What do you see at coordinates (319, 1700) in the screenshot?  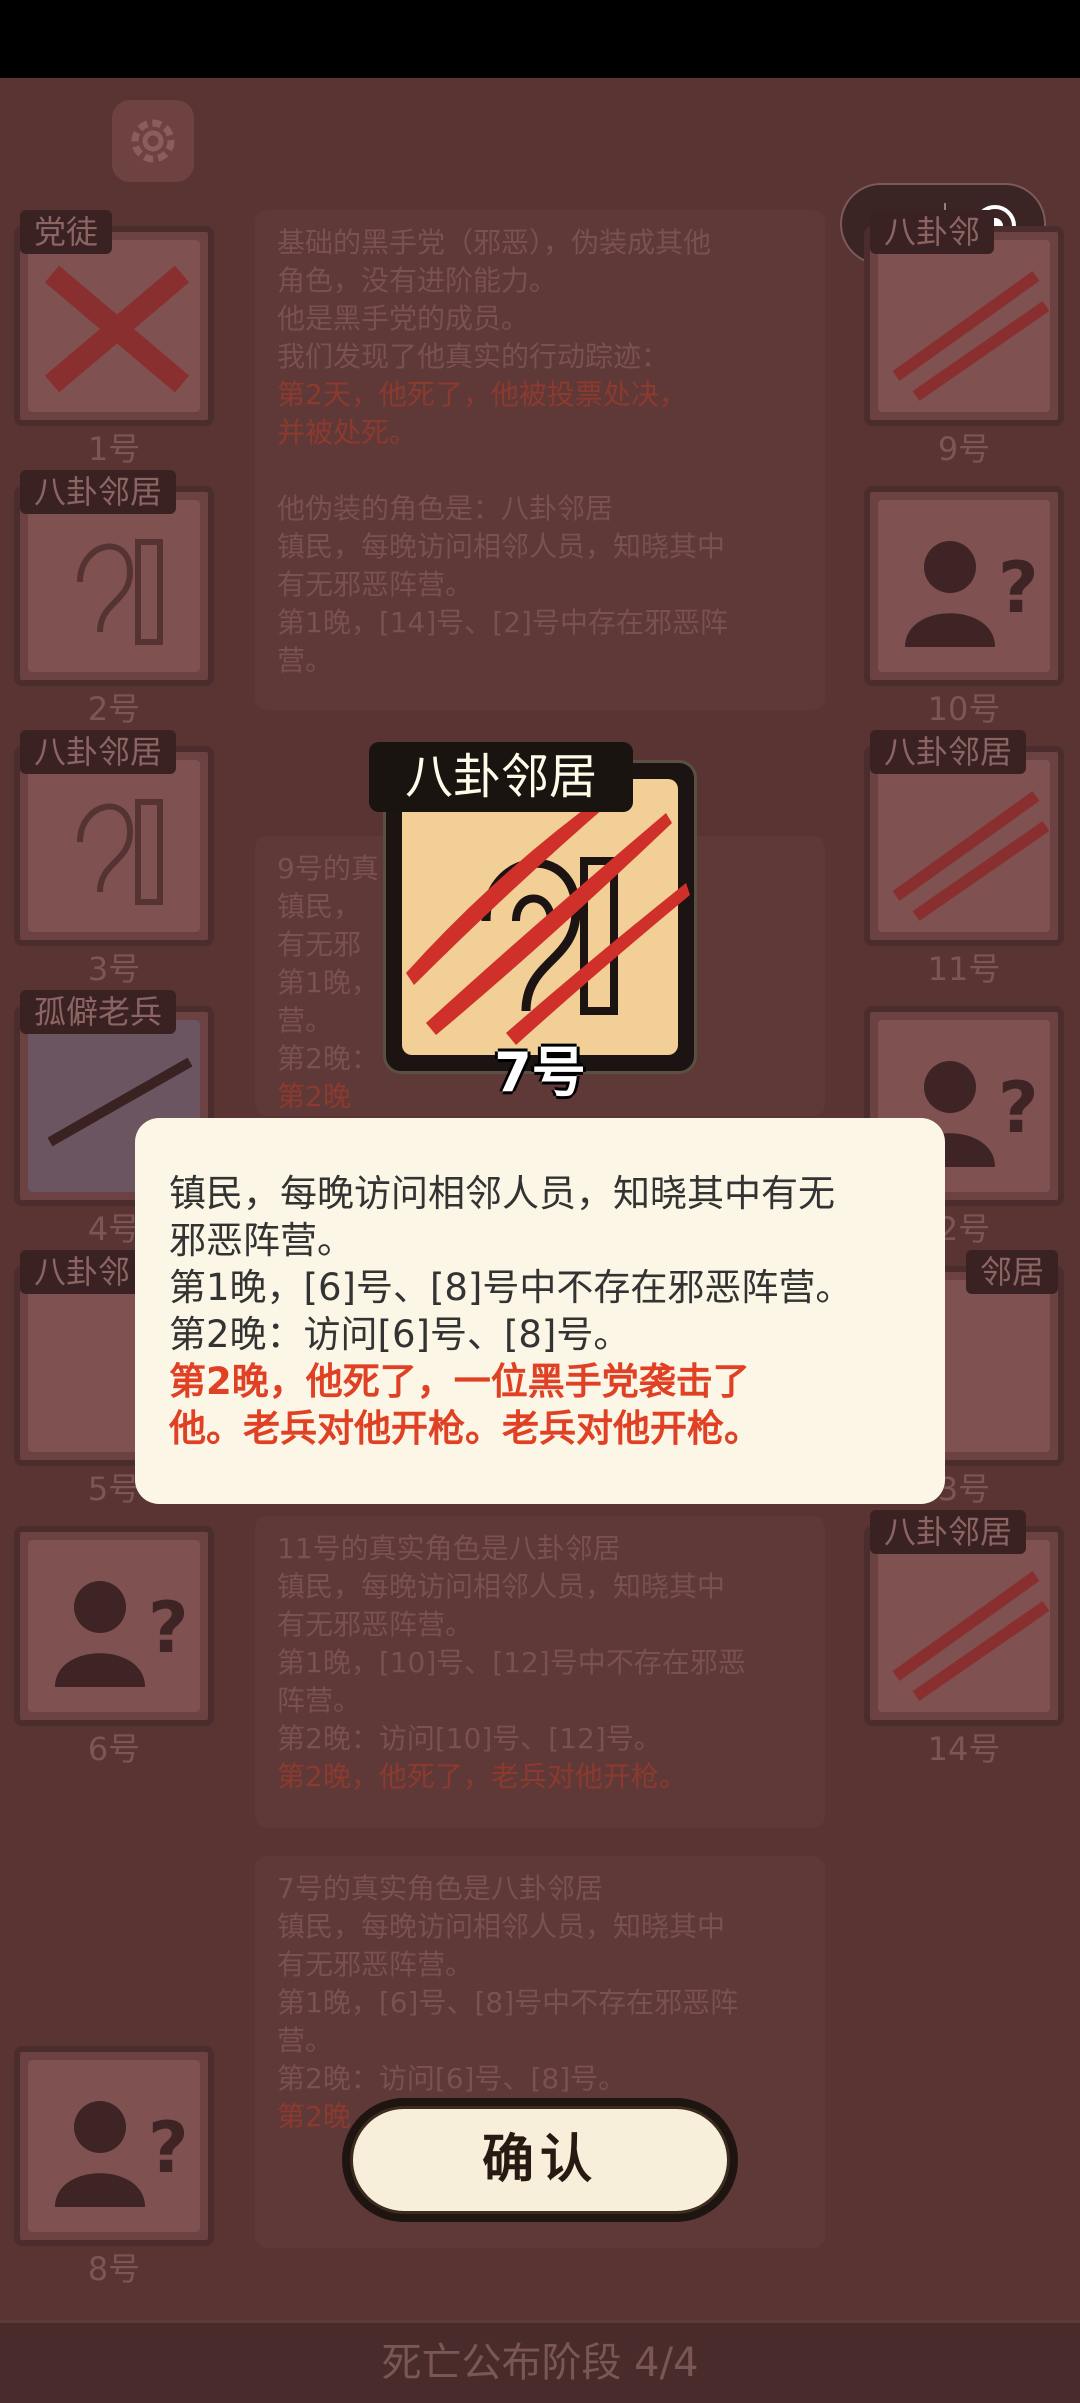 I see `log-line: 阵营。` at bounding box center [319, 1700].